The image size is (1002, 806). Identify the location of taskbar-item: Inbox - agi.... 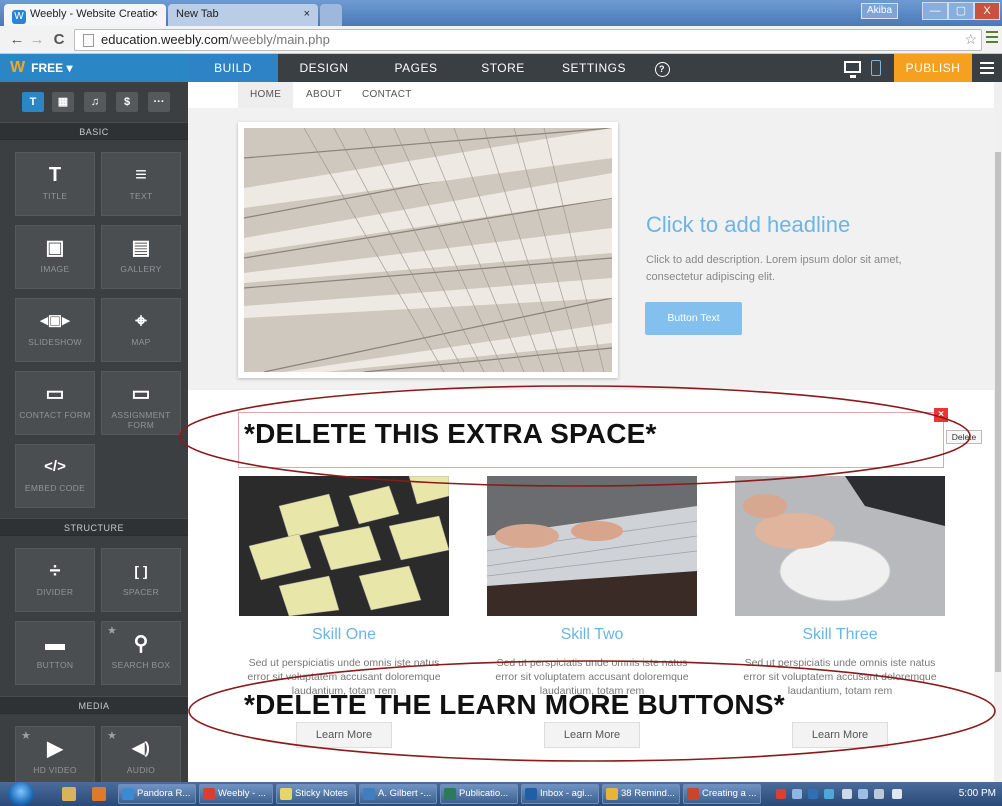
(560, 794).